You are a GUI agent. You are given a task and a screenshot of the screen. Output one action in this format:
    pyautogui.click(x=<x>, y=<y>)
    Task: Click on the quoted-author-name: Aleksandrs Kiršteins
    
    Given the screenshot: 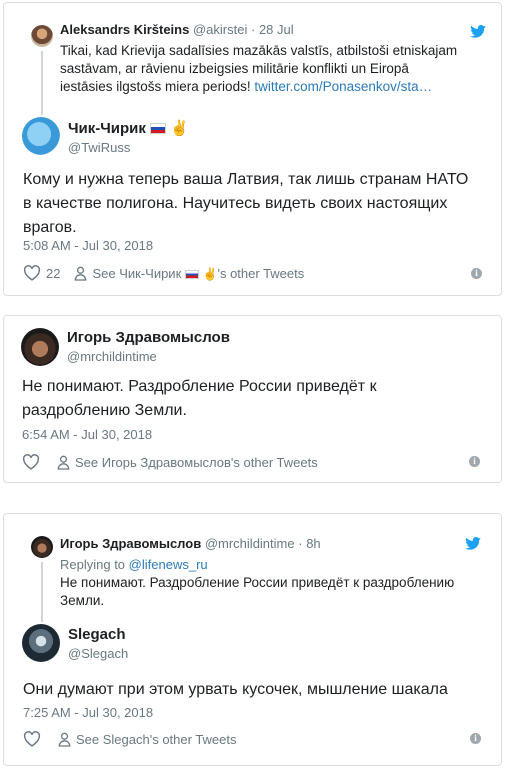 What is the action you would take?
    pyautogui.click(x=124, y=29)
    